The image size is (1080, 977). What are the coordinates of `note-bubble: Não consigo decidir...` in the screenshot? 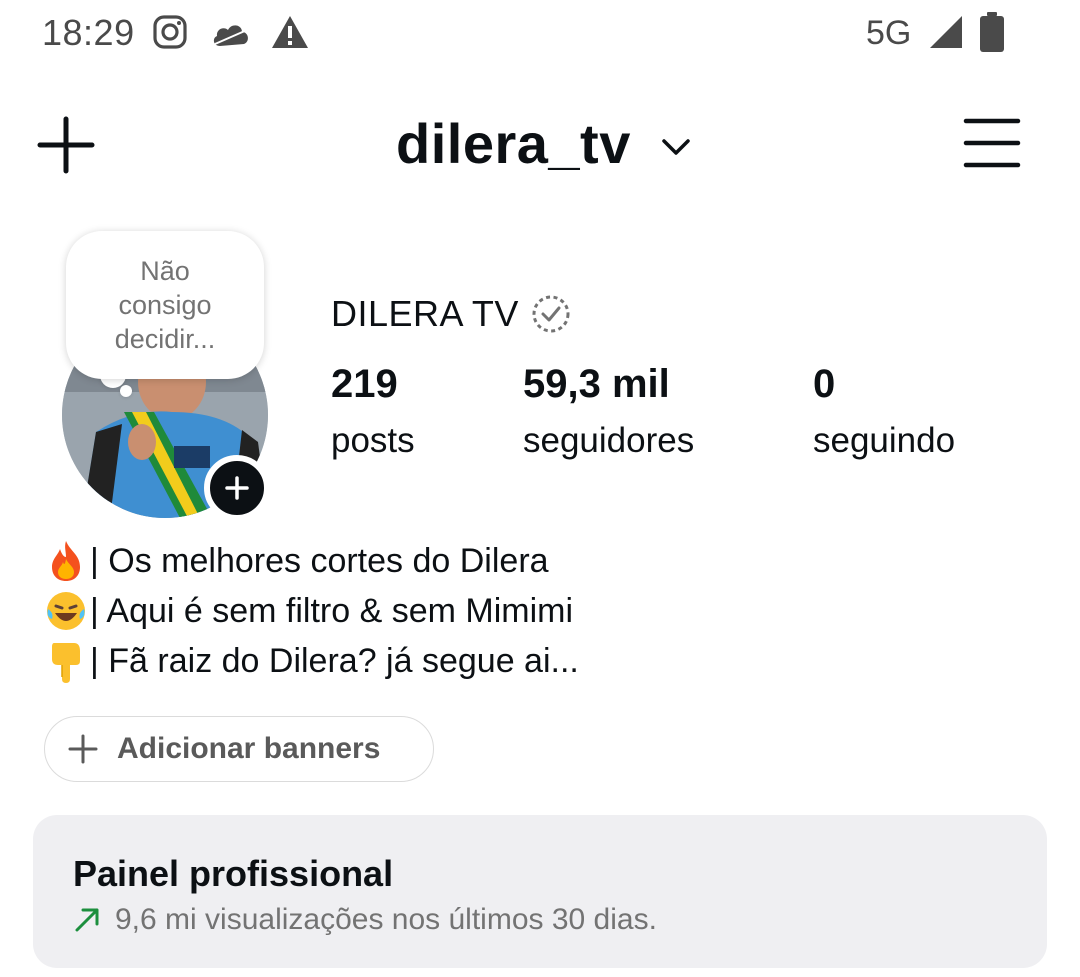 It's located at (165, 305).